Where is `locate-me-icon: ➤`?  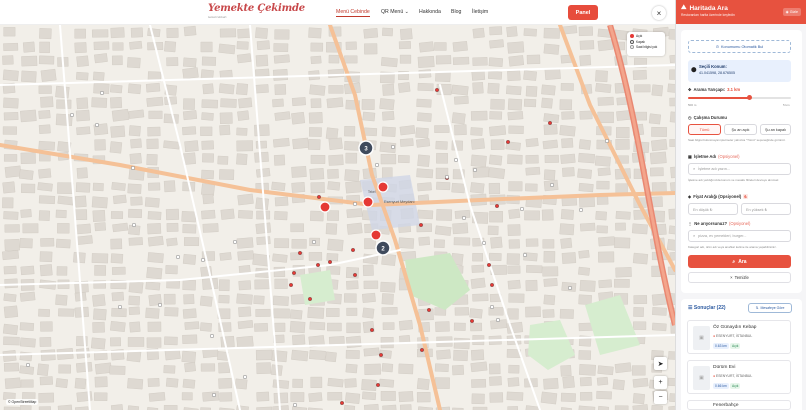 locate-me-icon: ➤ is located at coordinates (660, 363).